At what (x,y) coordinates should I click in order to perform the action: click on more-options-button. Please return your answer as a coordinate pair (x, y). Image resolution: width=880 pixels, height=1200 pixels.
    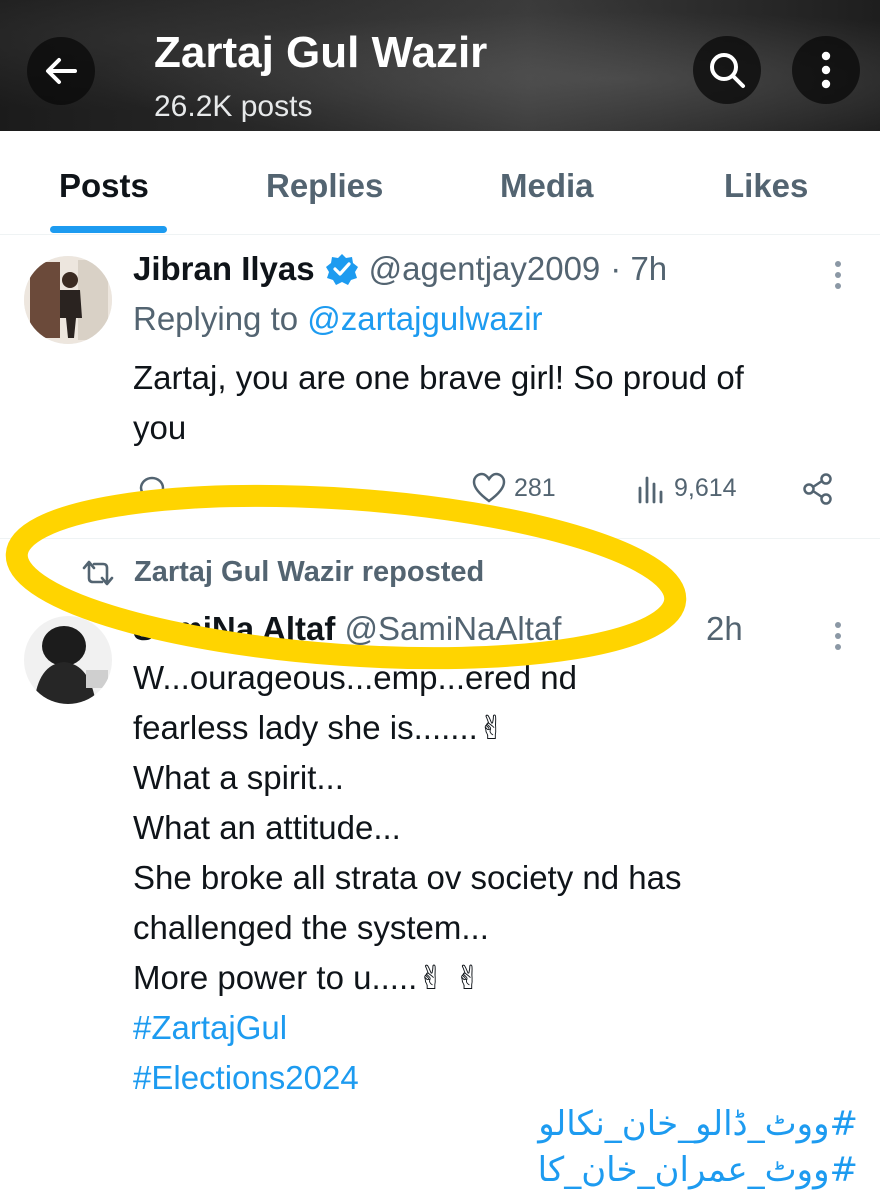
    Looking at the image, I should click on (826, 70).